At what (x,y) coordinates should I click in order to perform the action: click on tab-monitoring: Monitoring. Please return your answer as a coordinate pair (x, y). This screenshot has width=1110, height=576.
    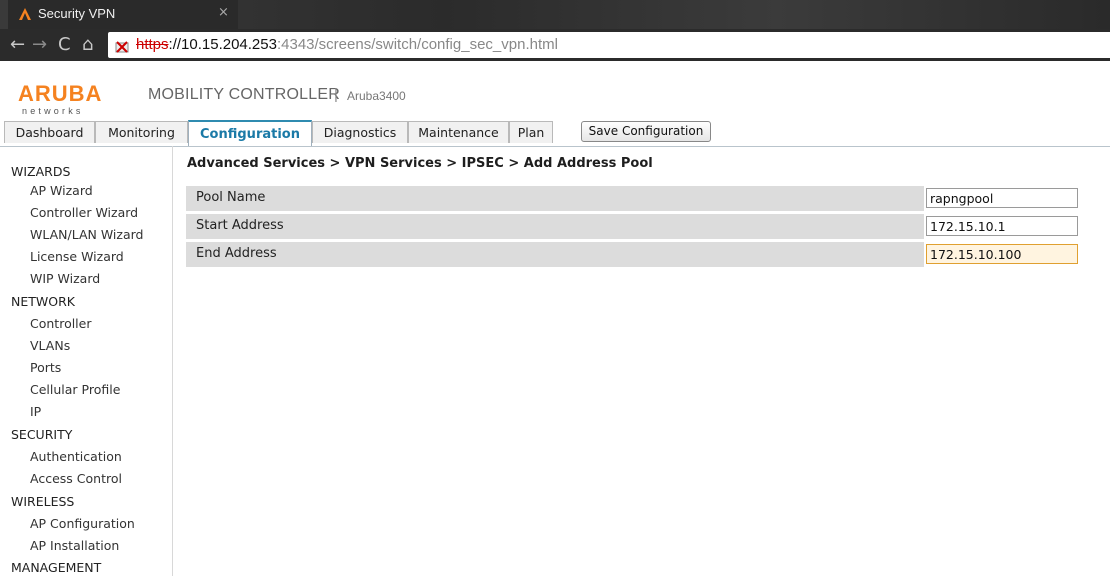
    Looking at the image, I should click on (141, 132).